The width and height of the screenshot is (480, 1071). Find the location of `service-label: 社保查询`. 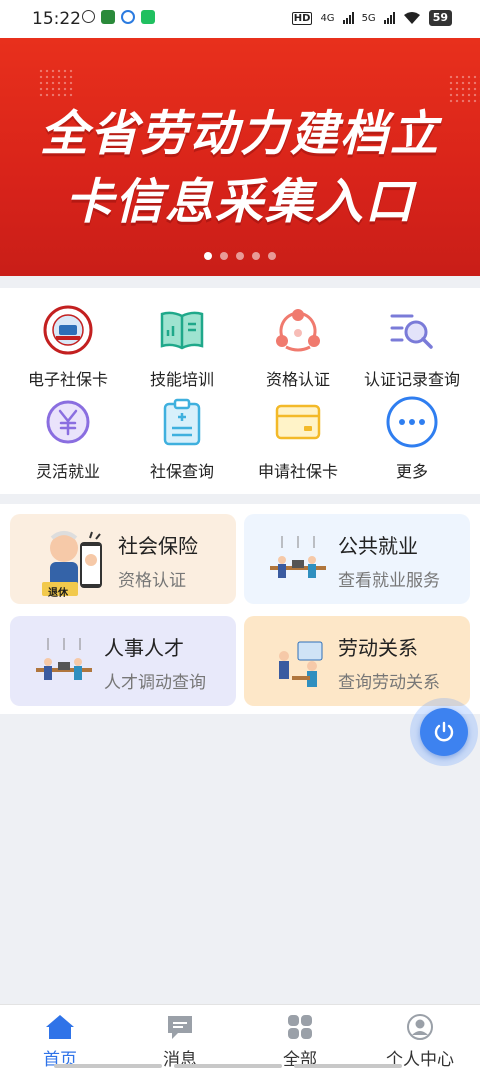

service-label: 社保查询 is located at coordinates (181, 471).